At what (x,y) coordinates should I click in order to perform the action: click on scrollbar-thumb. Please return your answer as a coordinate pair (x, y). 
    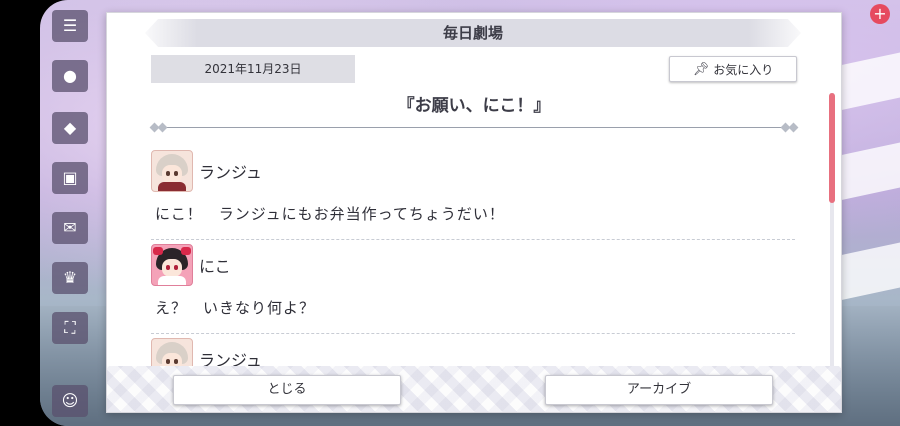
    Looking at the image, I should click on (832, 148).